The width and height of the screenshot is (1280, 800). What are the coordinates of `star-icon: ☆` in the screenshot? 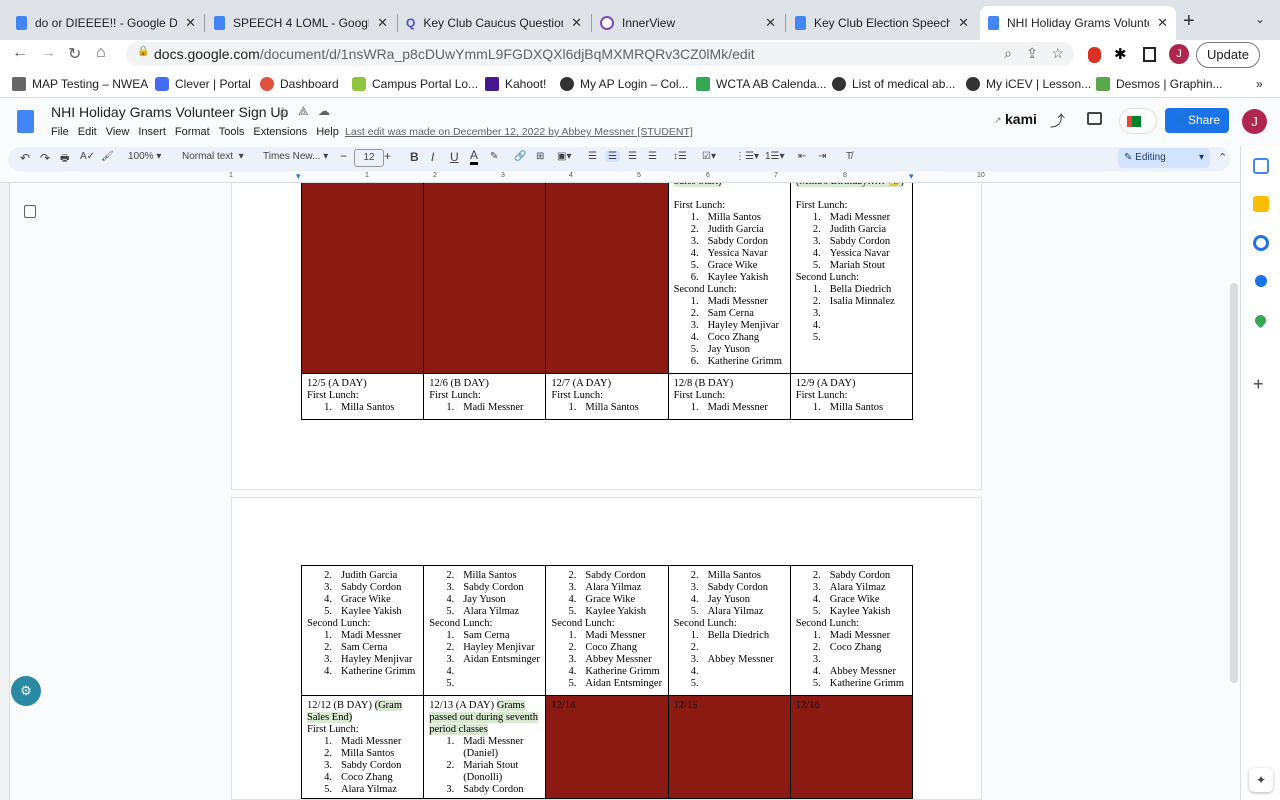 It's located at (283, 112).